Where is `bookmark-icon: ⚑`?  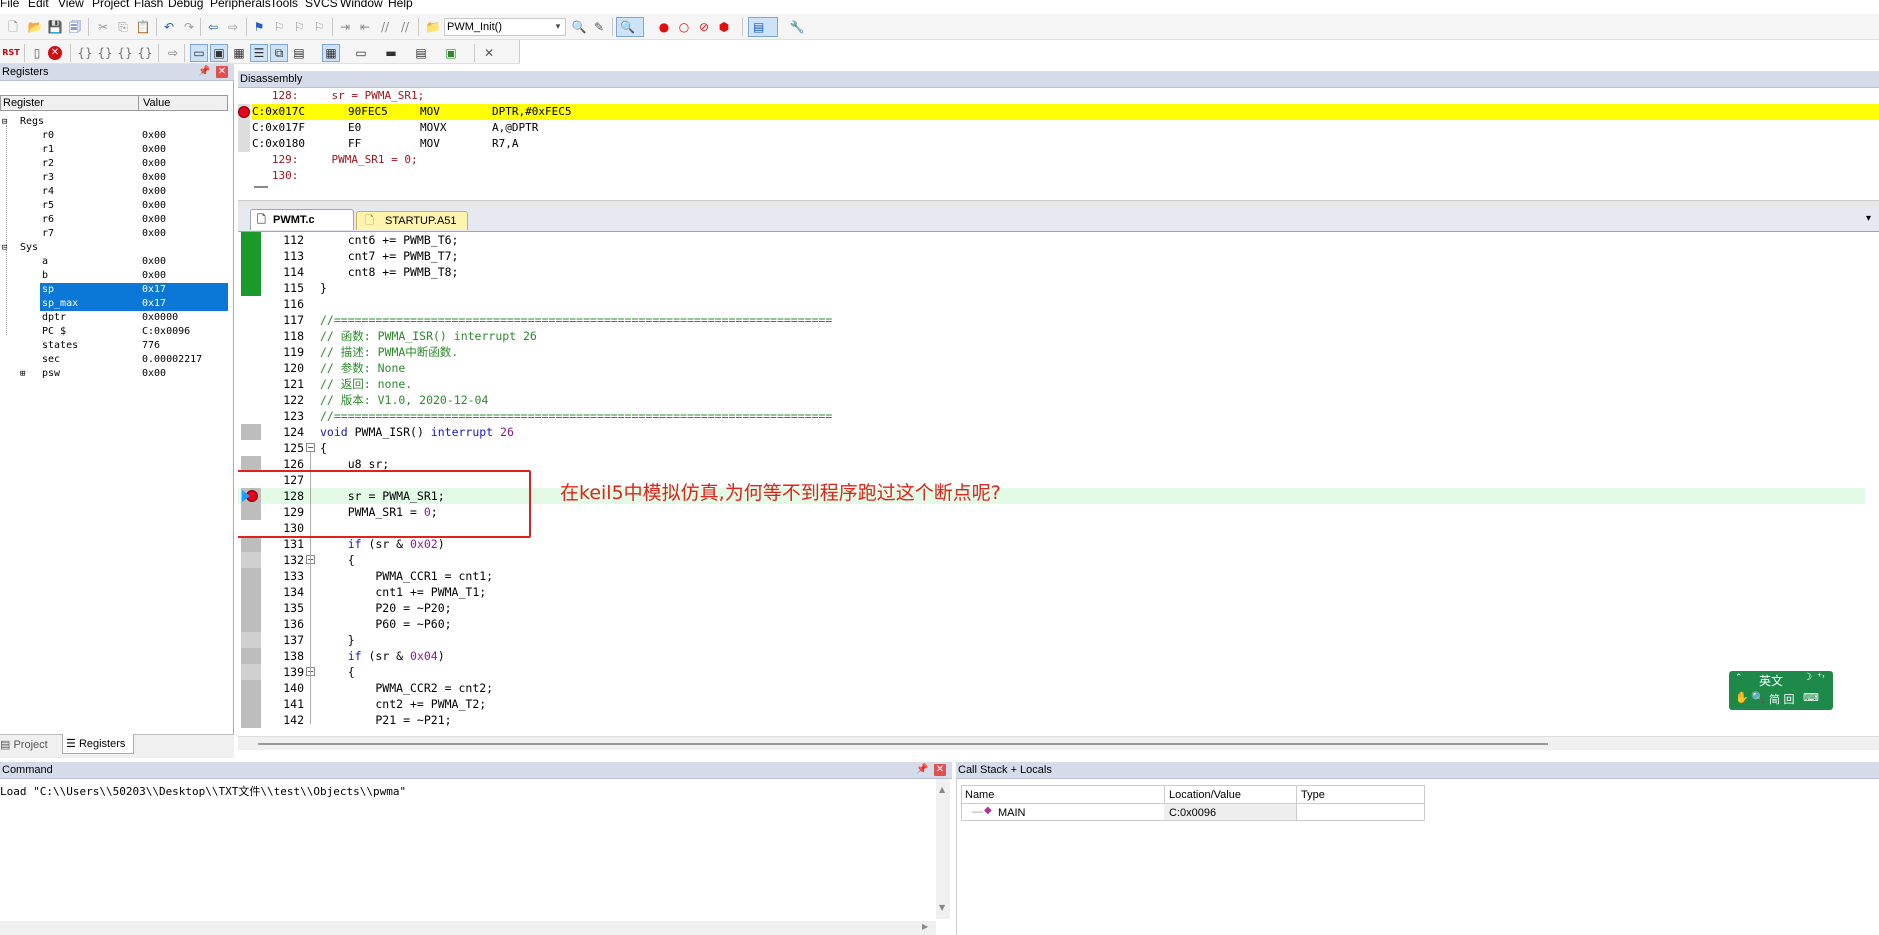
bookmark-icon: ⚑ is located at coordinates (259, 27).